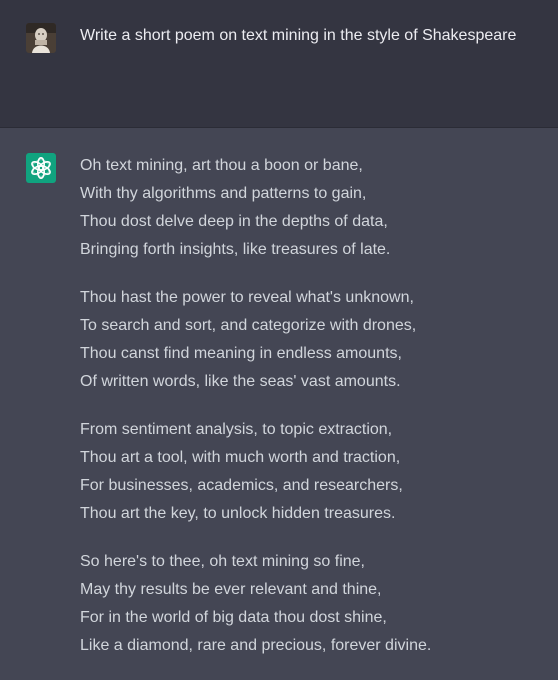 This screenshot has height=680, width=558. Describe the element at coordinates (41, 168) in the screenshot. I see `openai-logo-icon` at that location.